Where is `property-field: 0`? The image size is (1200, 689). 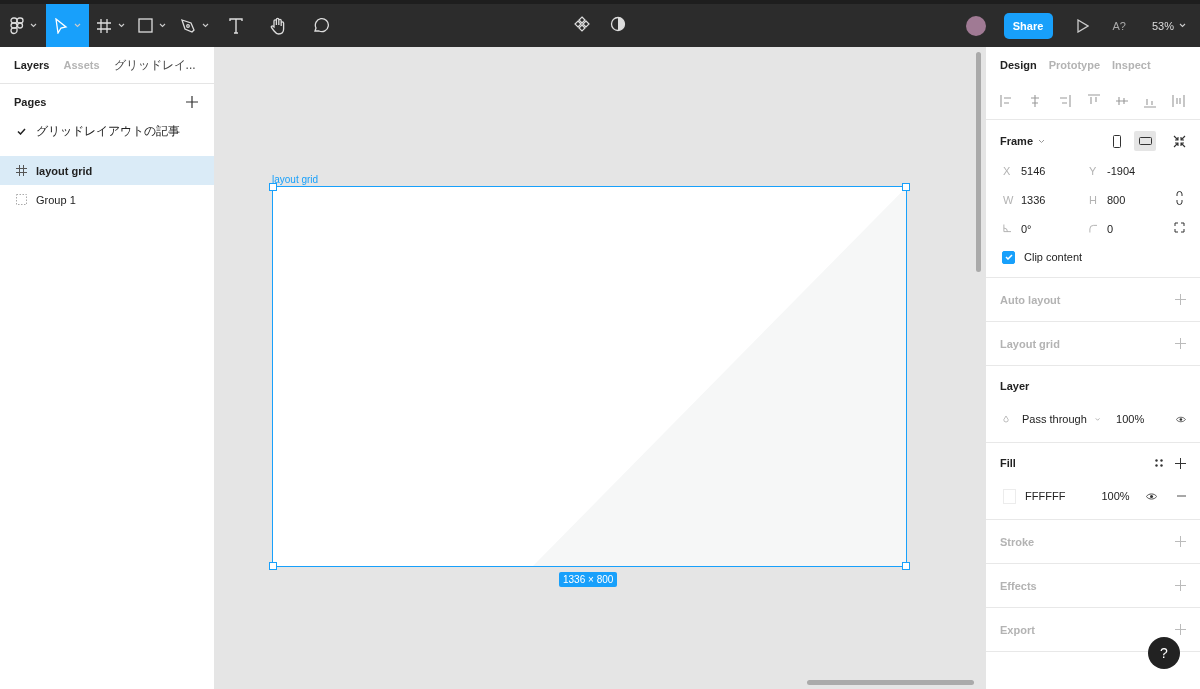
property-field: 0 is located at coordinates (1129, 228).